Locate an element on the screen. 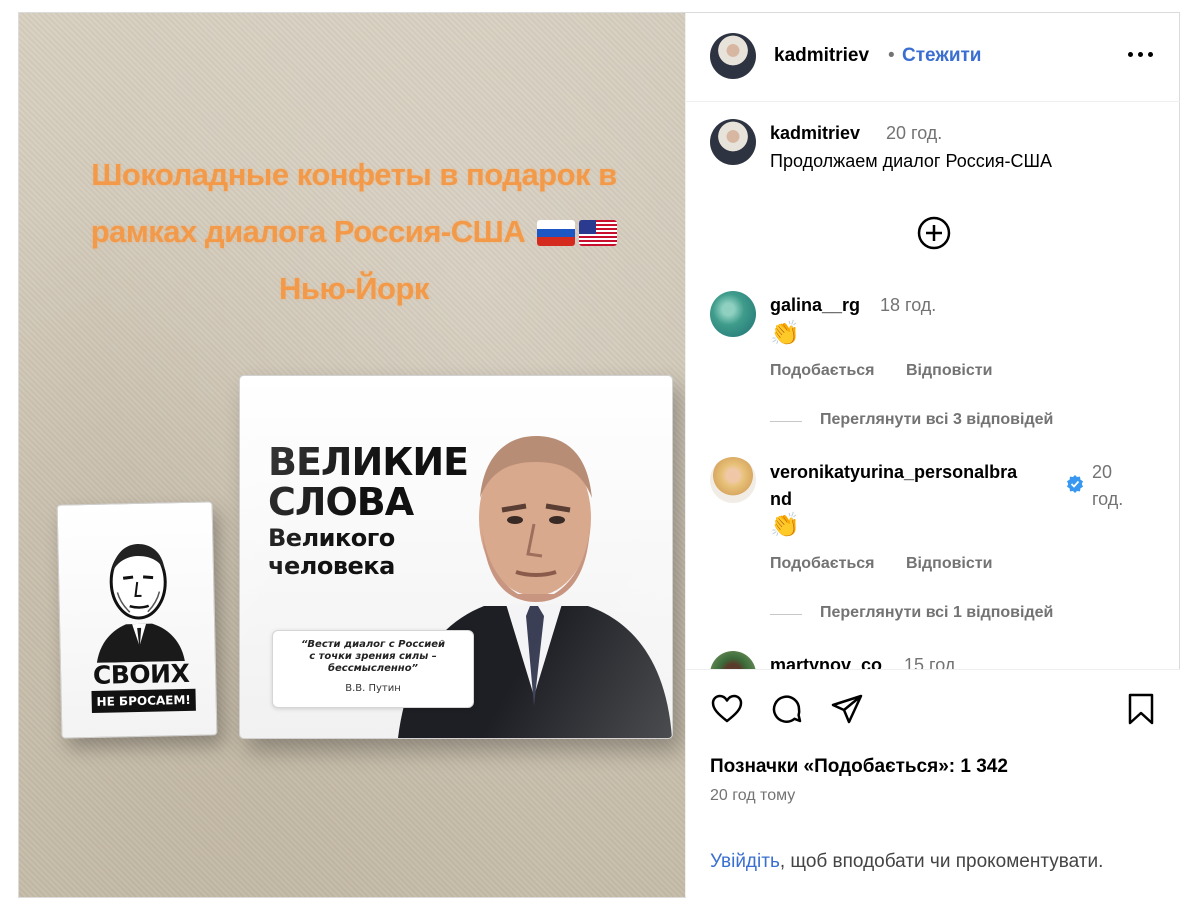 Image resolution: width=1200 pixels, height=920 pixels. usa-flag-icon is located at coordinates (598, 233).